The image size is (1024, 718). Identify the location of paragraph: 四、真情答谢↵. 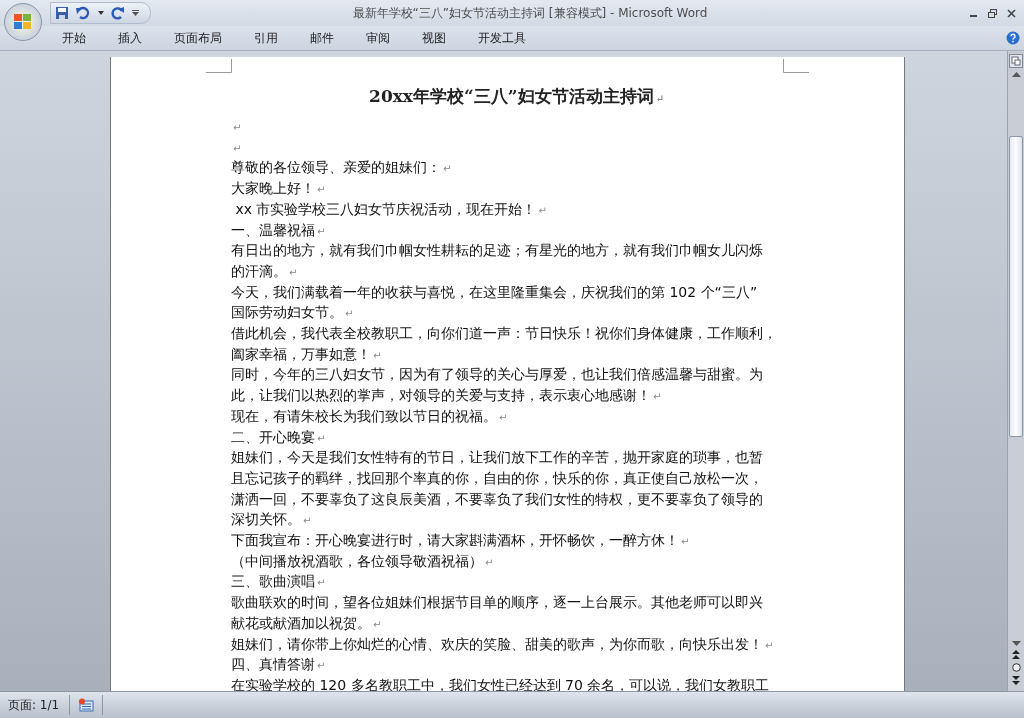
(279, 665).